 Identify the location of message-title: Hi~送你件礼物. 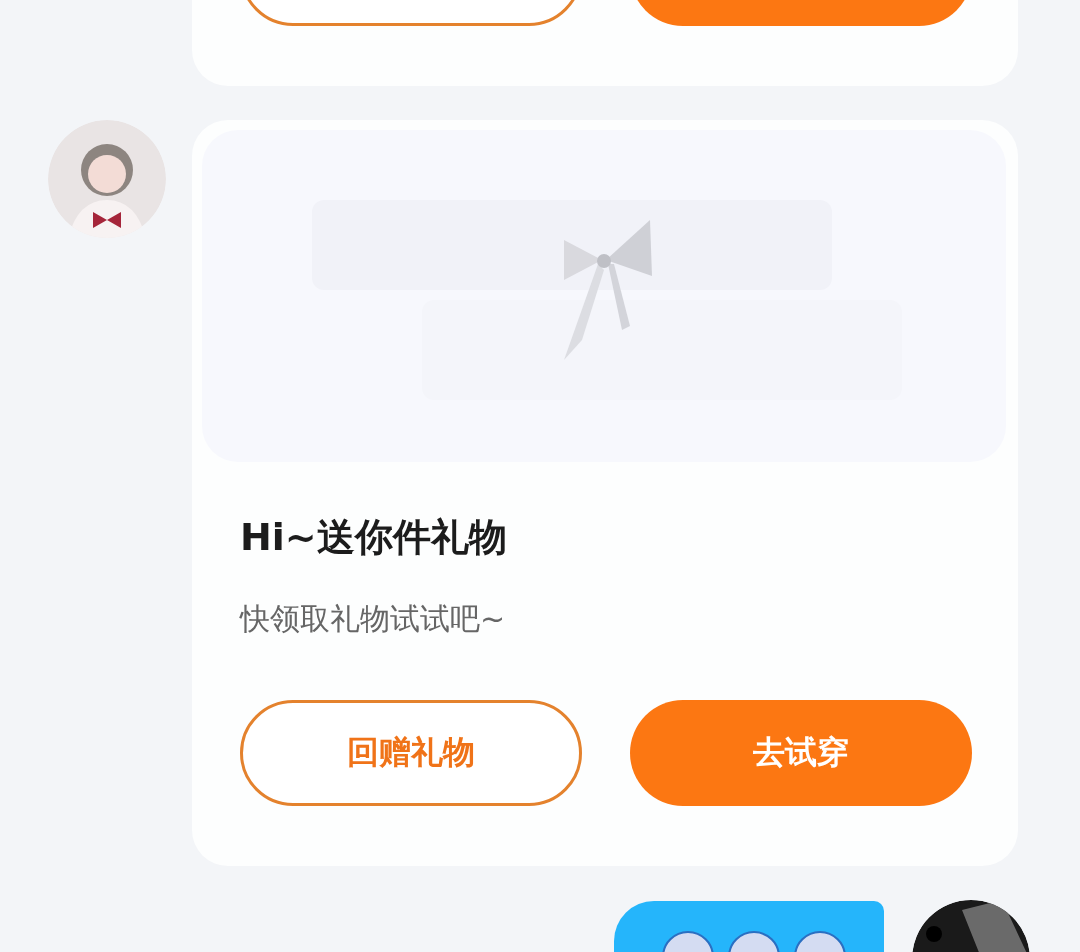
(374, 537).